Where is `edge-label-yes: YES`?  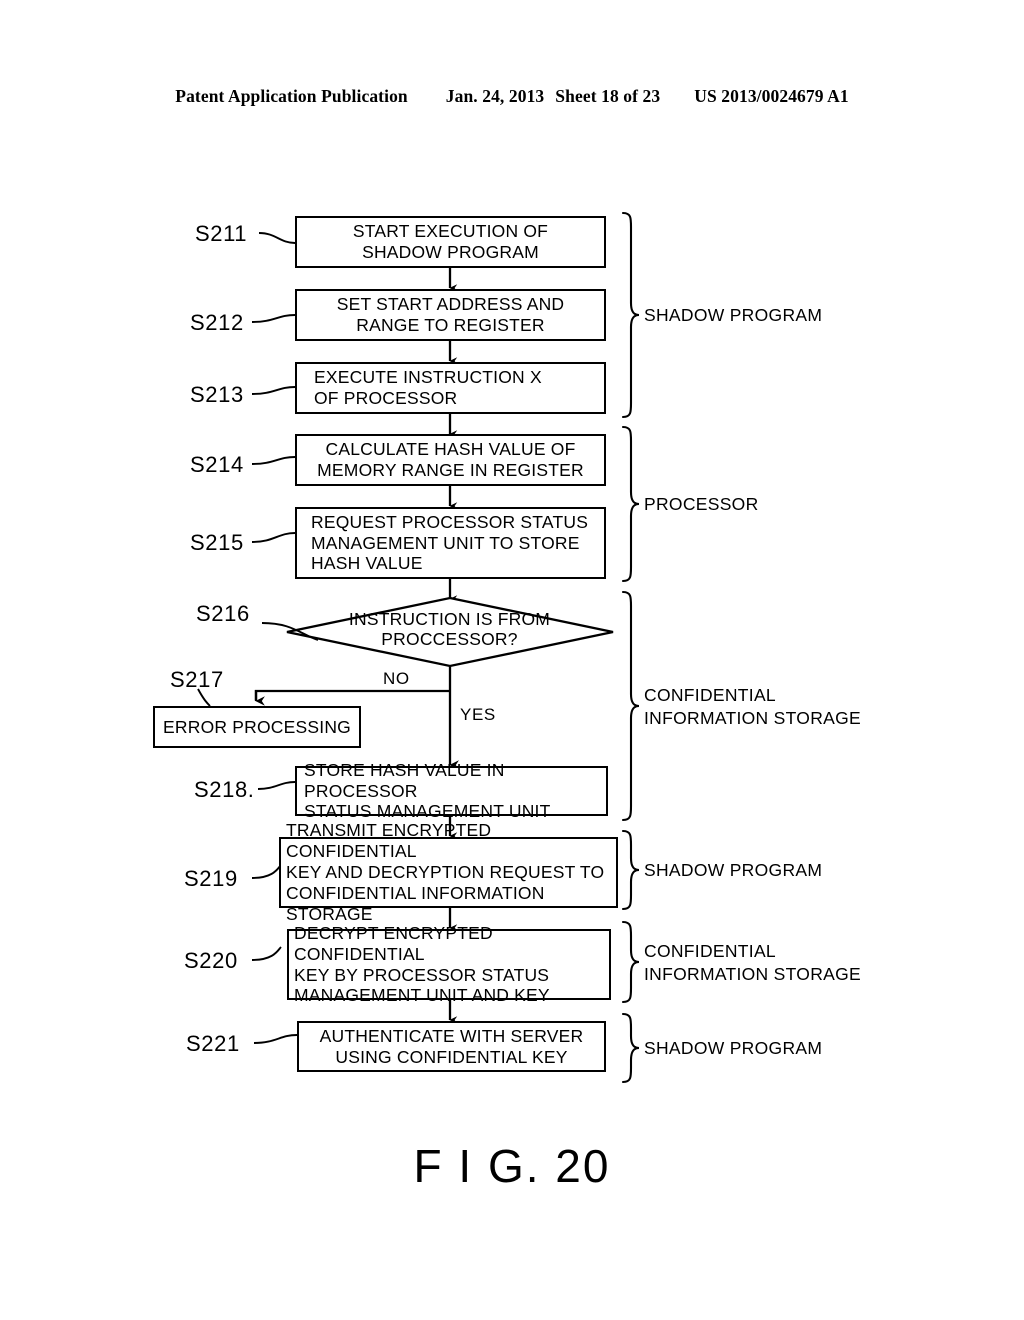
edge-label-yes: YES is located at coordinates (478, 714).